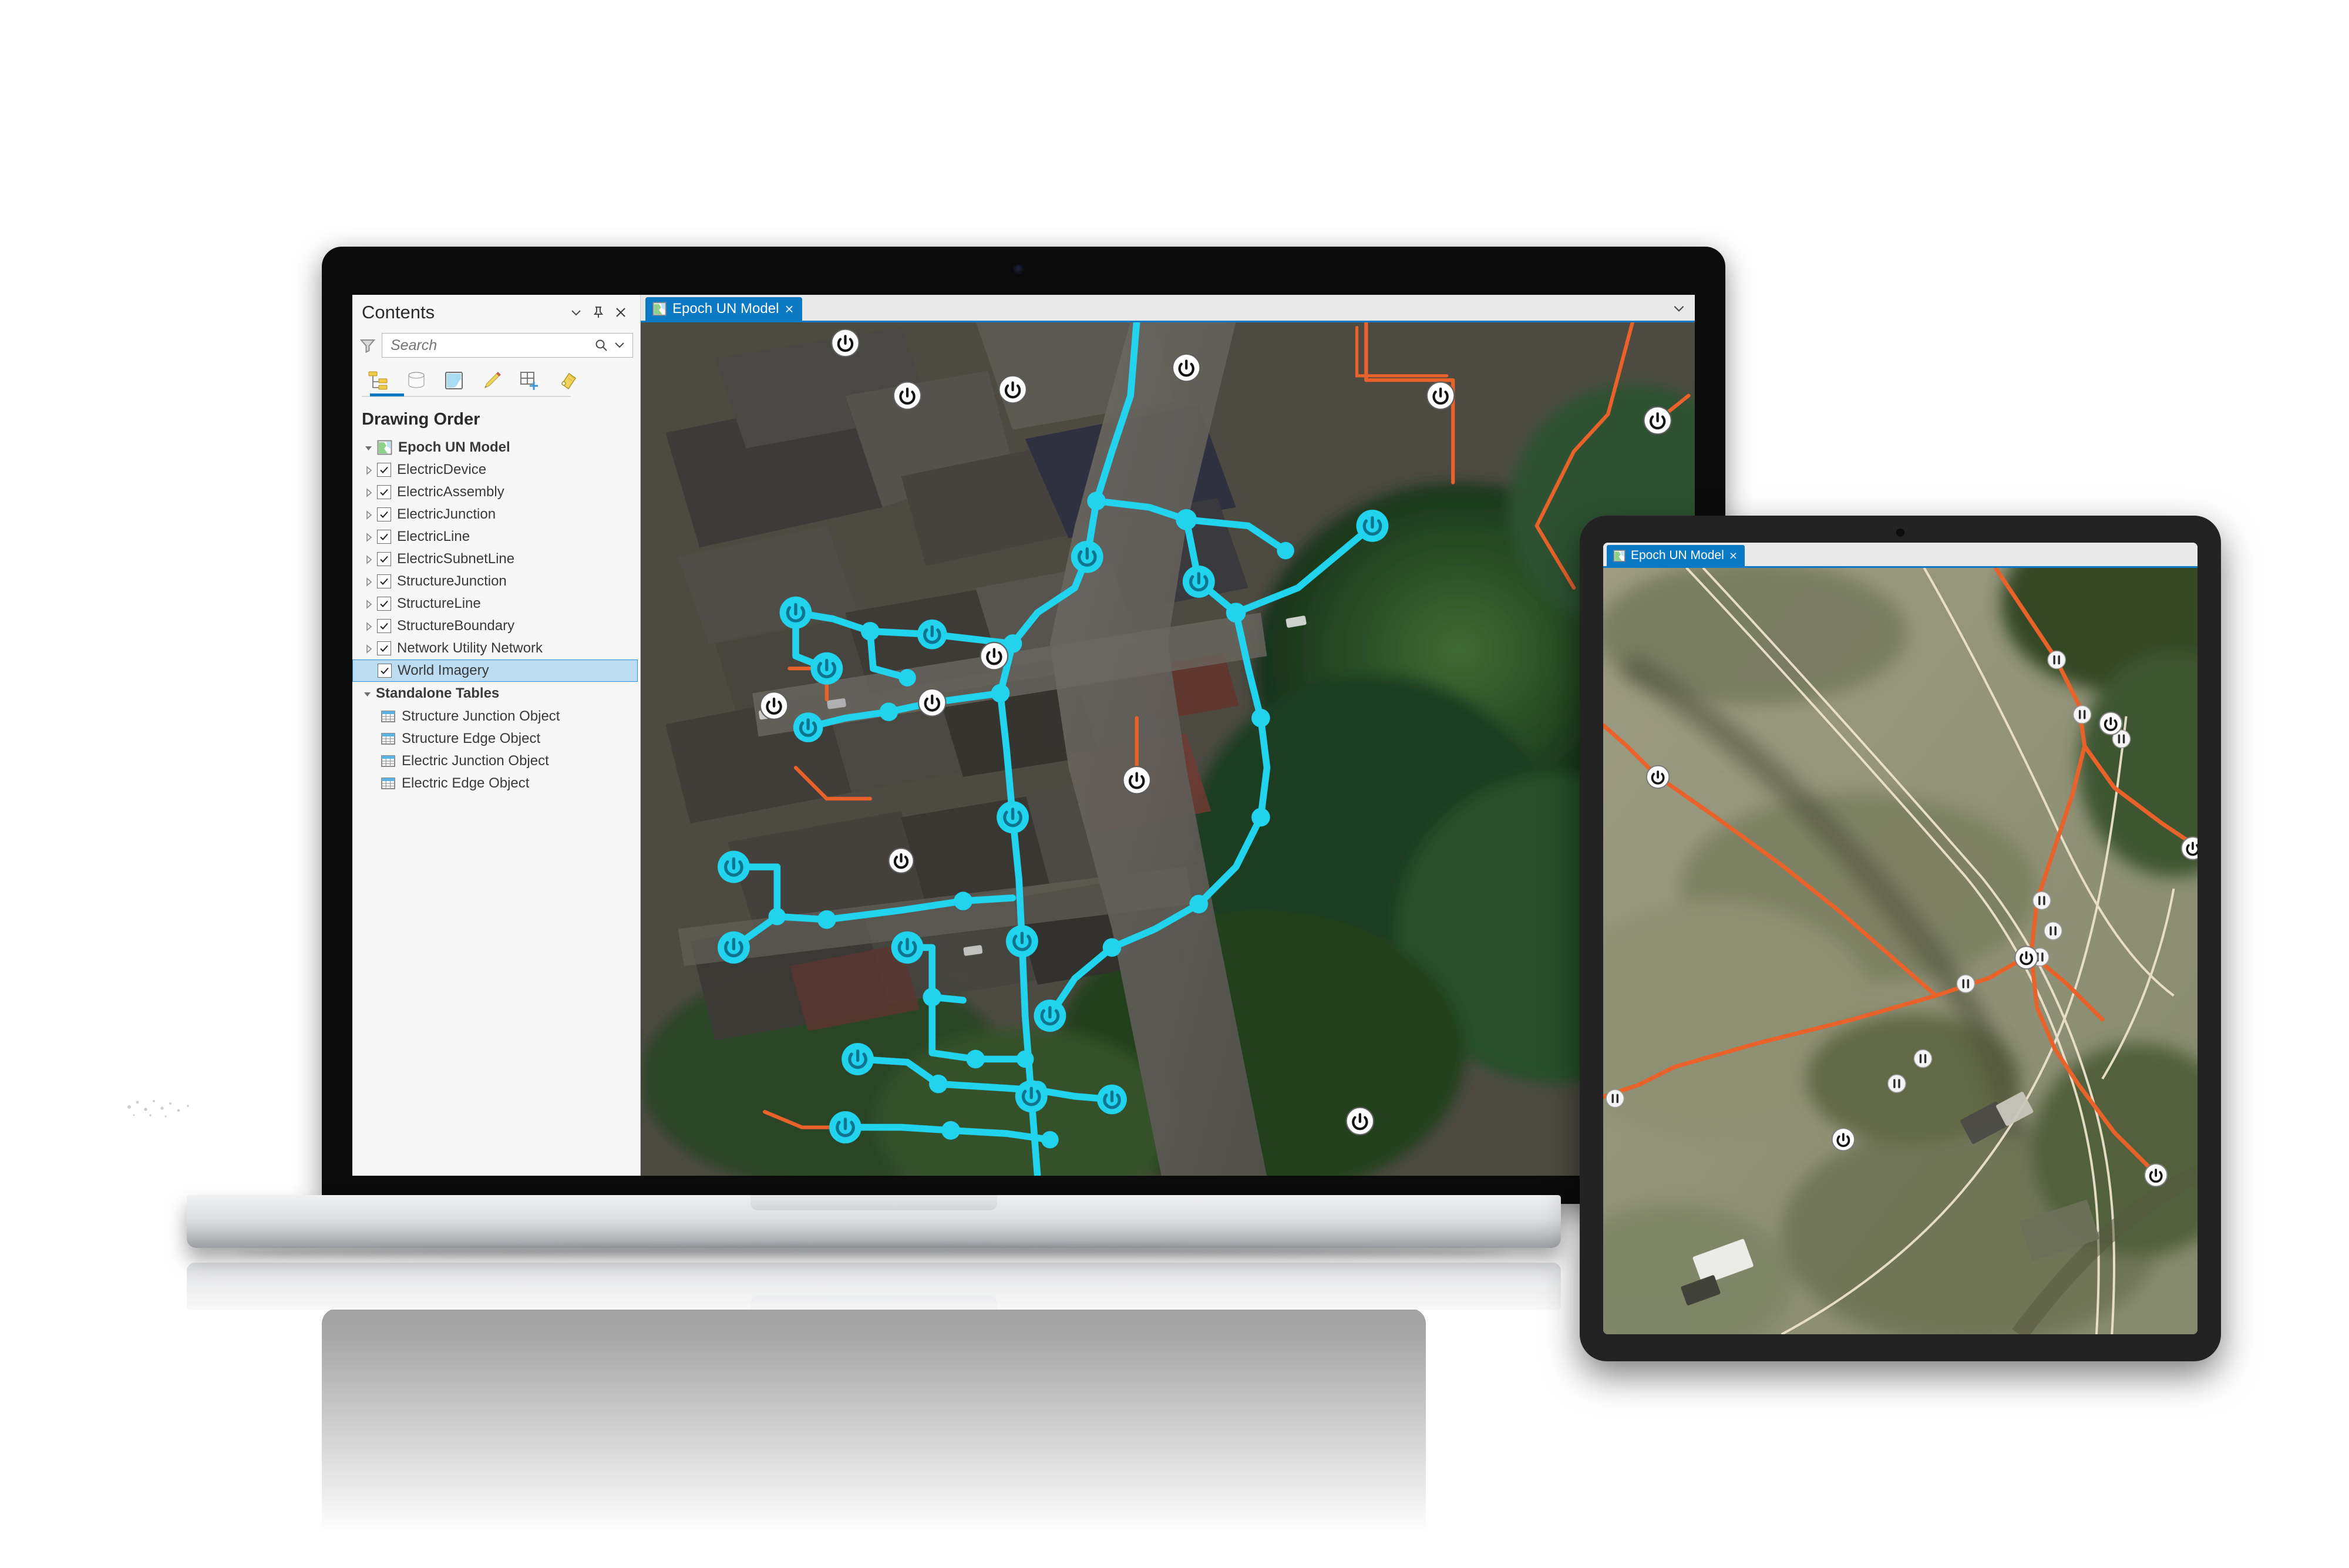 The height and width of the screenshot is (1568, 2349). I want to click on layer-row-world-imagery: World Imagery, so click(495, 671).